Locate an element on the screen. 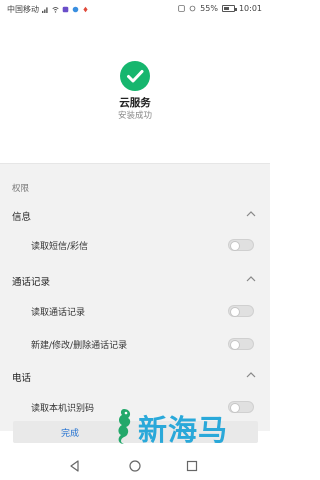 This screenshot has height=480, width=320. notification-icon-blue is located at coordinates (75, 9).